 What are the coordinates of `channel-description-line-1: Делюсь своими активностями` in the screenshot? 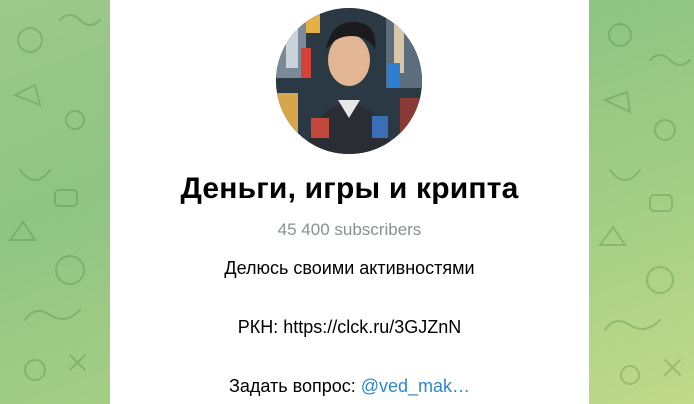 It's located at (349, 268).